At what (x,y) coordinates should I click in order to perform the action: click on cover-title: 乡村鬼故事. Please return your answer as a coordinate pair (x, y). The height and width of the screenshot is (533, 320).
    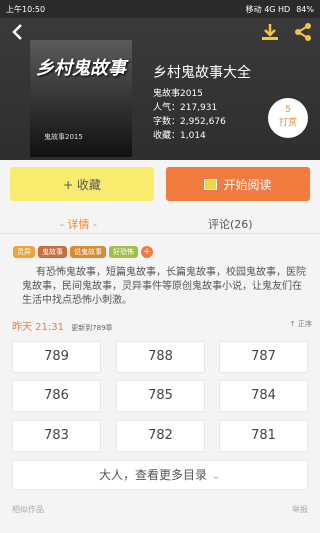
    Looking at the image, I should click on (81, 68).